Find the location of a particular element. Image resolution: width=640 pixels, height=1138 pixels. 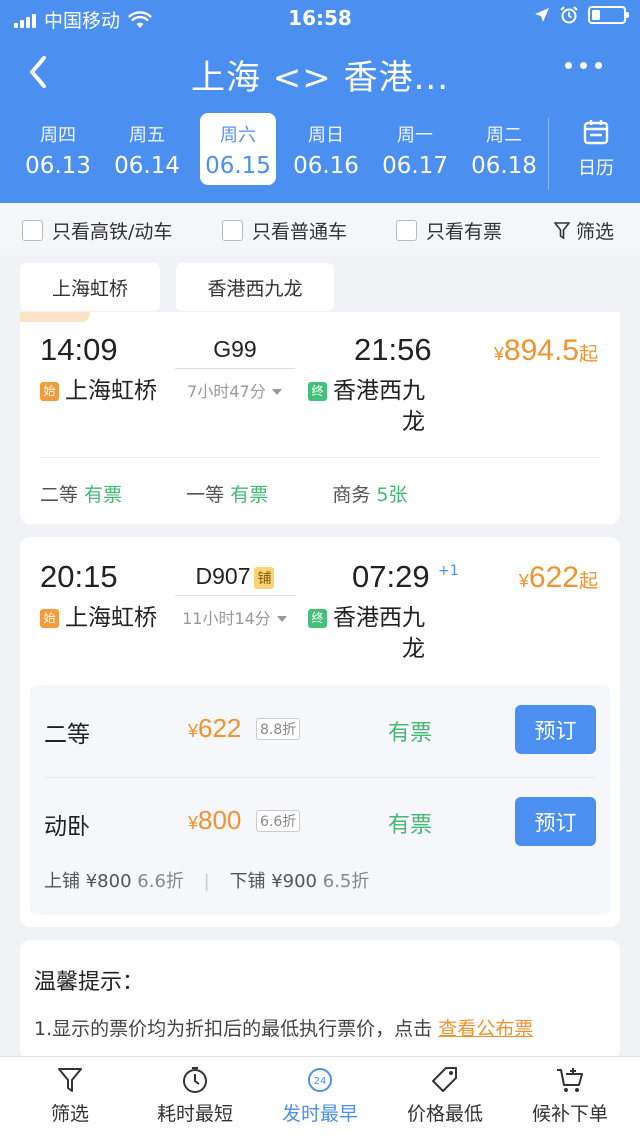

date-value: 06.14 is located at coordinates (147, 166).